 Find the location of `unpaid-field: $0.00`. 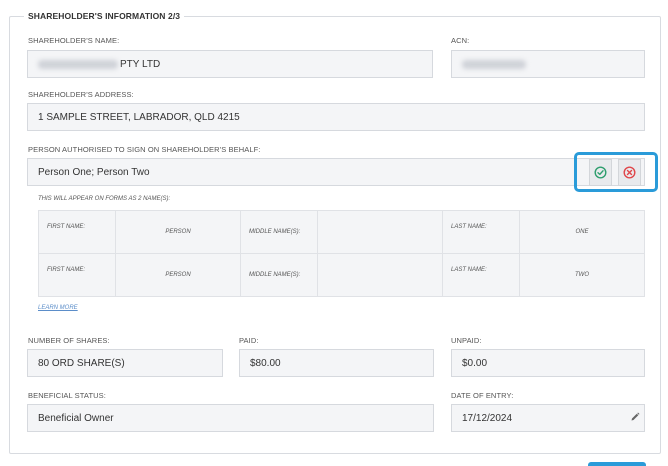

unpaid-field: $0.00 is located at coordinates (548, 363).